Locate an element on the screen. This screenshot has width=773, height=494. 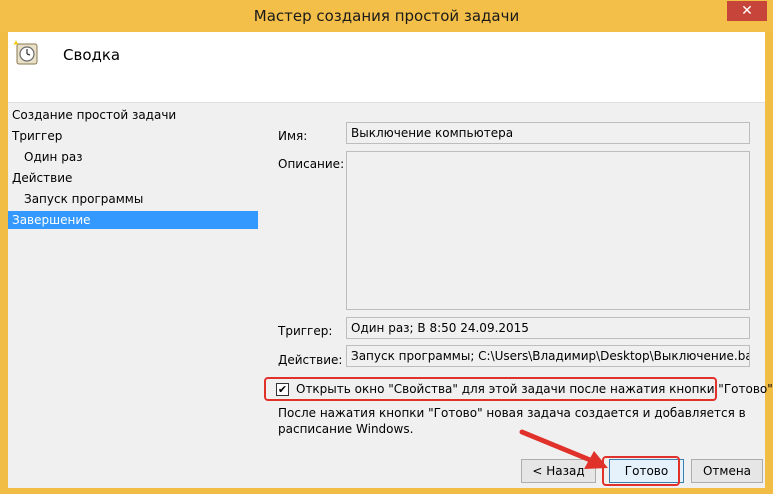
cancel-button: Отмена is located at coordinates (727, 471).